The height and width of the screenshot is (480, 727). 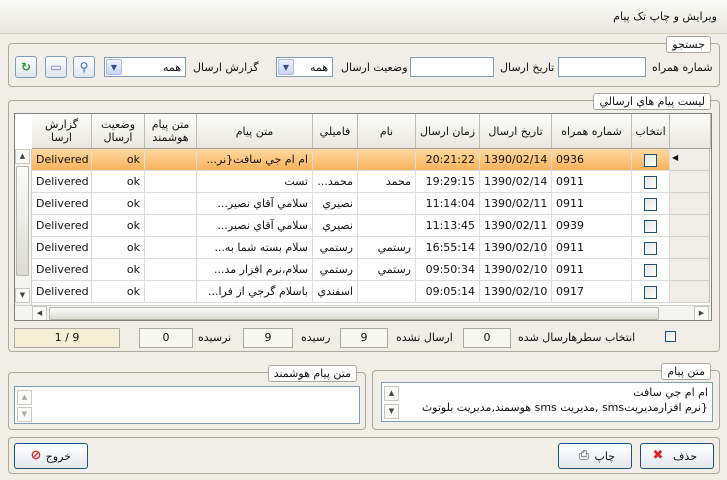 I want to click on table-cell-time: 09:50:34, so click(x=448, y=270).